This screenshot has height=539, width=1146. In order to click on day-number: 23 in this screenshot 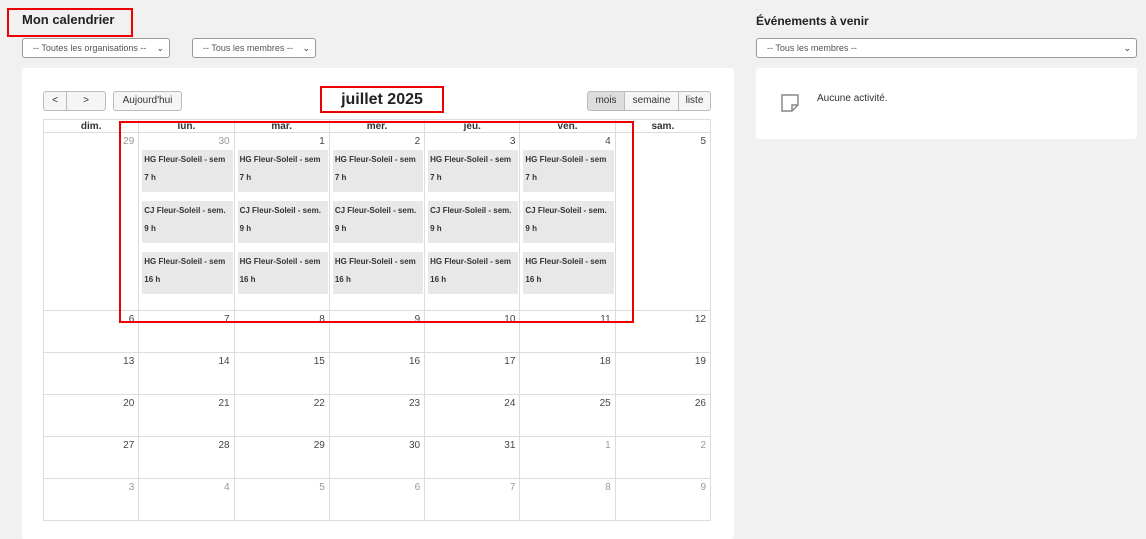, I will do `click(415, 403)`.